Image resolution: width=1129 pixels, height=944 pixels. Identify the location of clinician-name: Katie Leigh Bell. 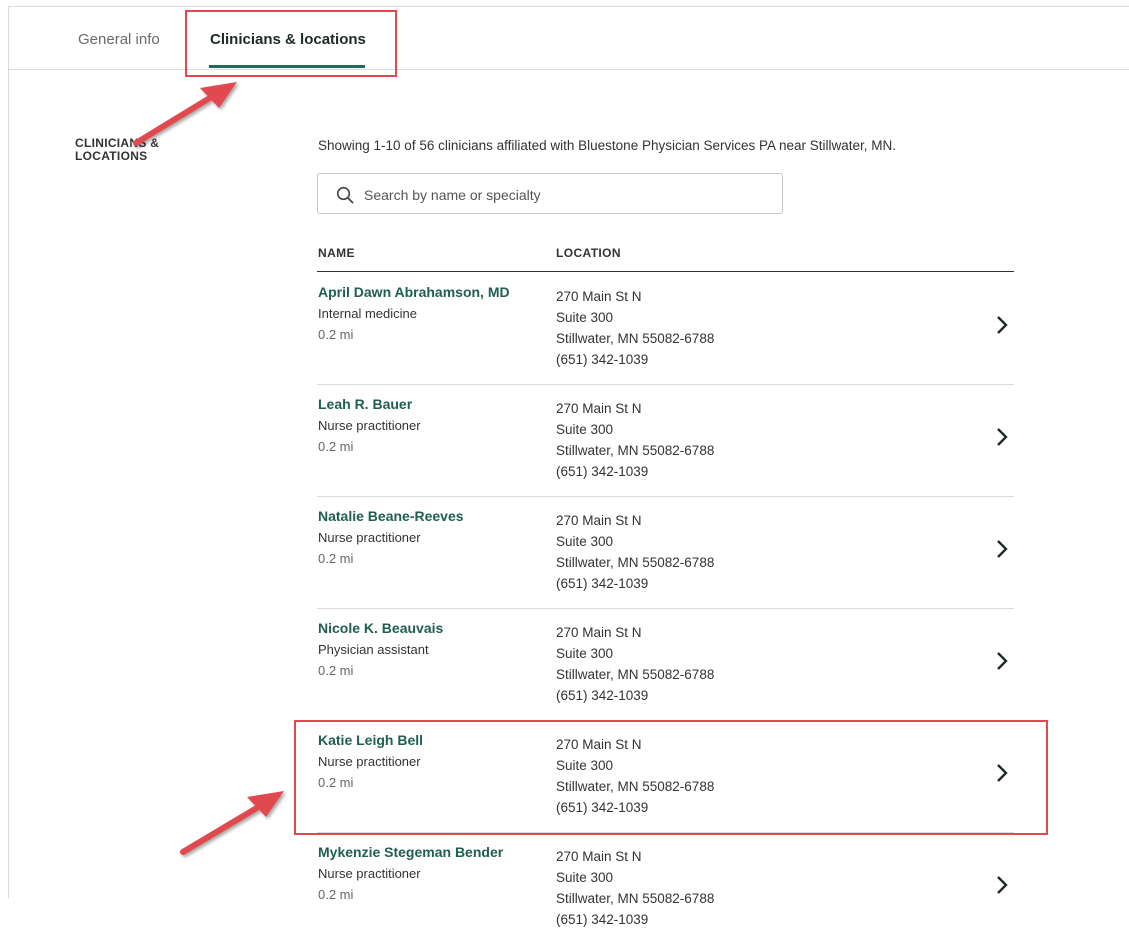
(370, 740).